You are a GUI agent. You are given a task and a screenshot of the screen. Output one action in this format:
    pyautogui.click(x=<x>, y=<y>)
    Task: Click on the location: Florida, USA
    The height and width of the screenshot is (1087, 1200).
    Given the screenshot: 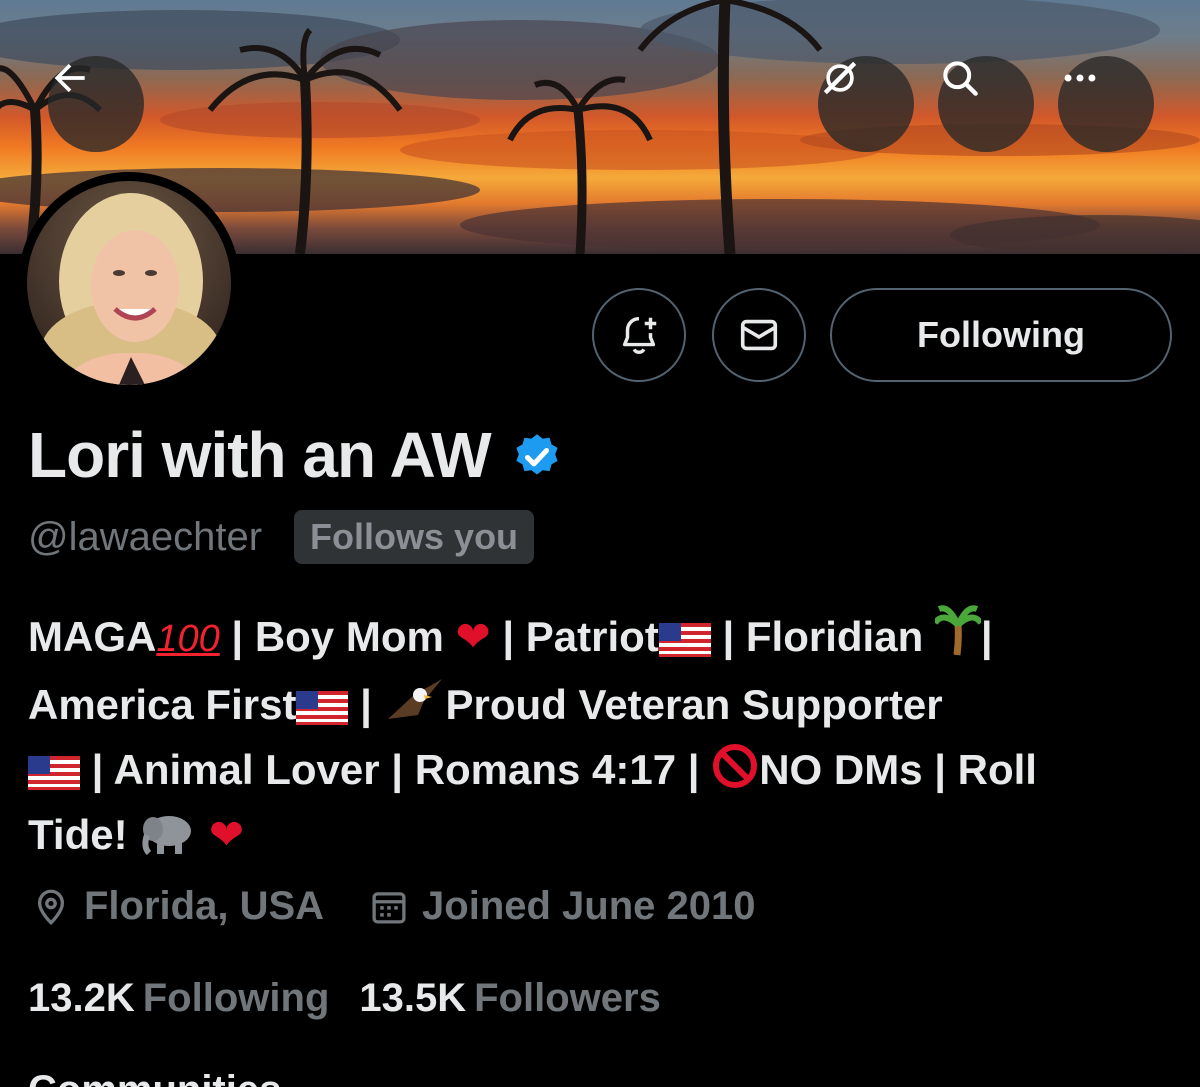 What is the action you would take?
    pyautogui.click(x=177, y=906)
    